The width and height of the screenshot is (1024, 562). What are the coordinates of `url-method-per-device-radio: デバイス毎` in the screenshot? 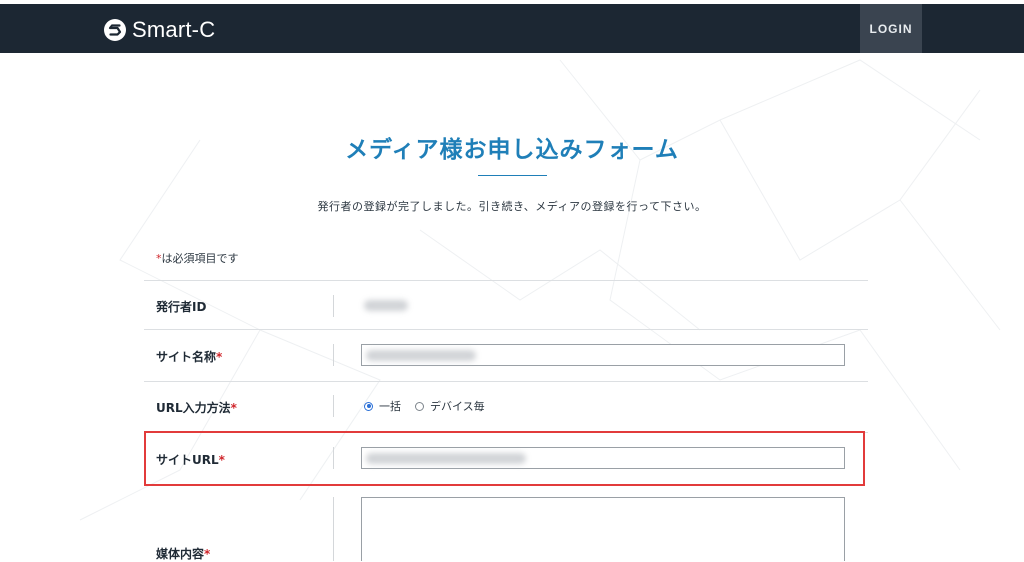 It's located at (450, 406).